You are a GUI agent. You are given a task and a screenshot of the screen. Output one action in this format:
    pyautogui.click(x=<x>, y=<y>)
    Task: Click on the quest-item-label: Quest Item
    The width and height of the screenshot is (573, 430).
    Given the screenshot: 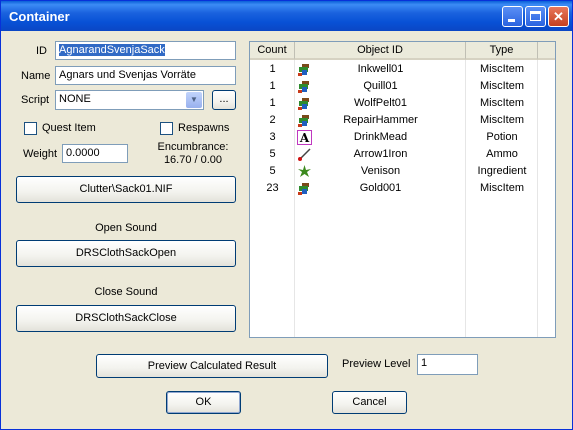 What is the action you would take?
    pyautogui.click(x=69, y=128)
    